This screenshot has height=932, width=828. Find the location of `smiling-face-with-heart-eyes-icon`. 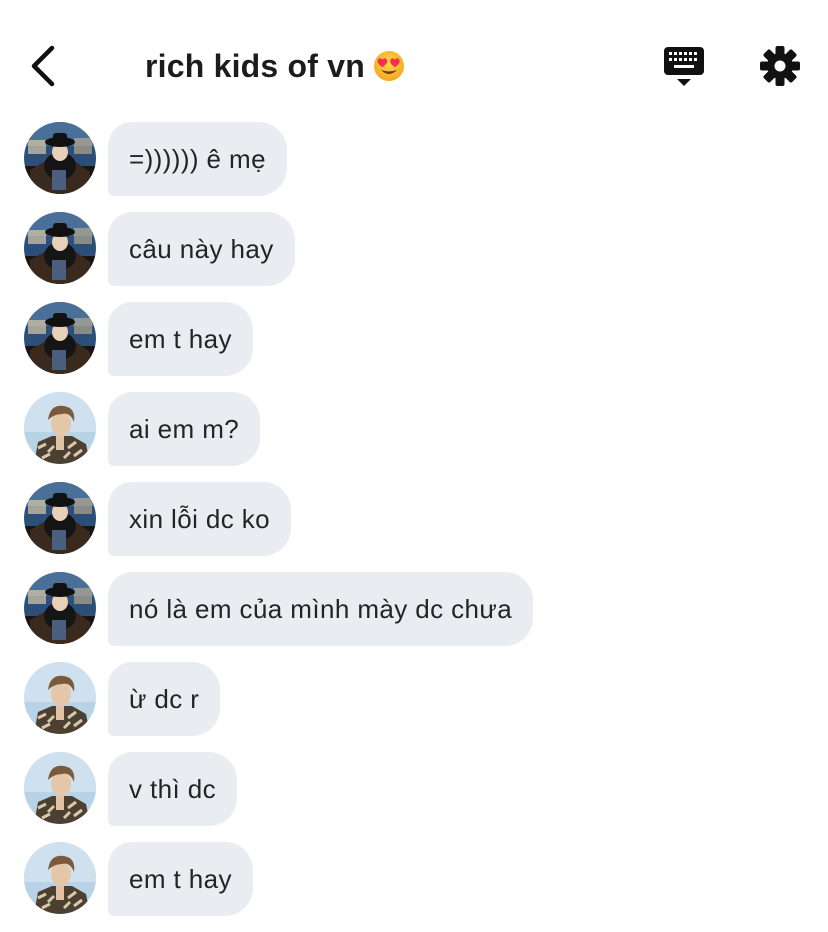

smiling-face-with-heart-eyes-icon is located at coordinates (389, 66).